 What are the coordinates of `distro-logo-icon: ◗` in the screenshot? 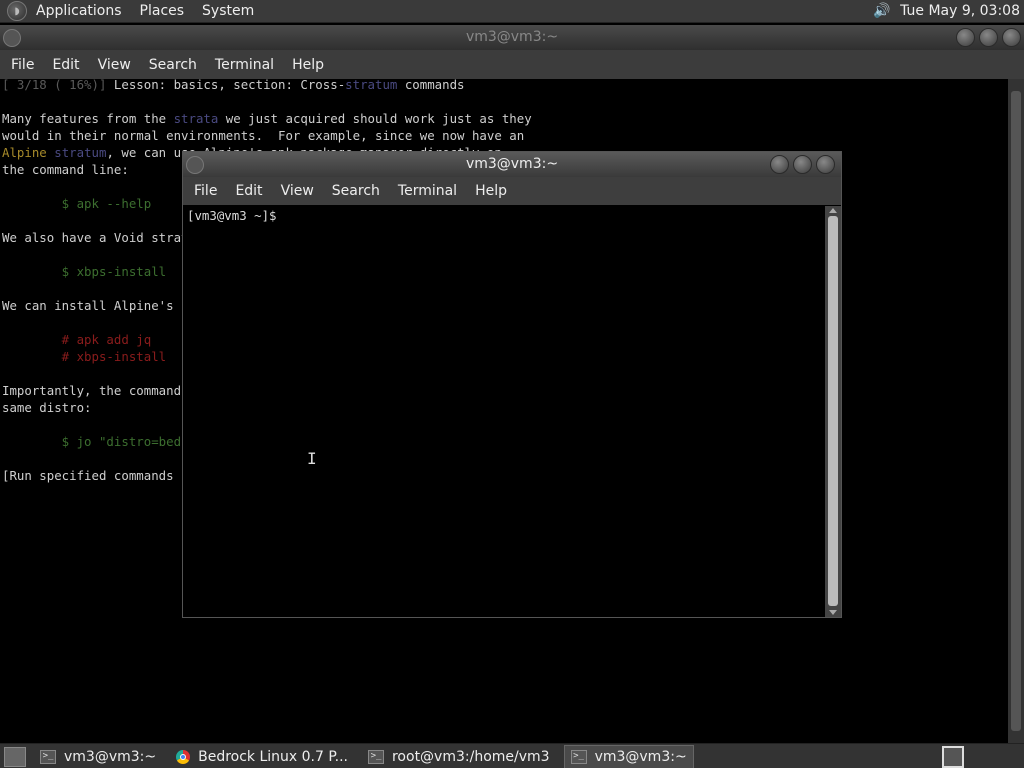 It's located at (17, 11).